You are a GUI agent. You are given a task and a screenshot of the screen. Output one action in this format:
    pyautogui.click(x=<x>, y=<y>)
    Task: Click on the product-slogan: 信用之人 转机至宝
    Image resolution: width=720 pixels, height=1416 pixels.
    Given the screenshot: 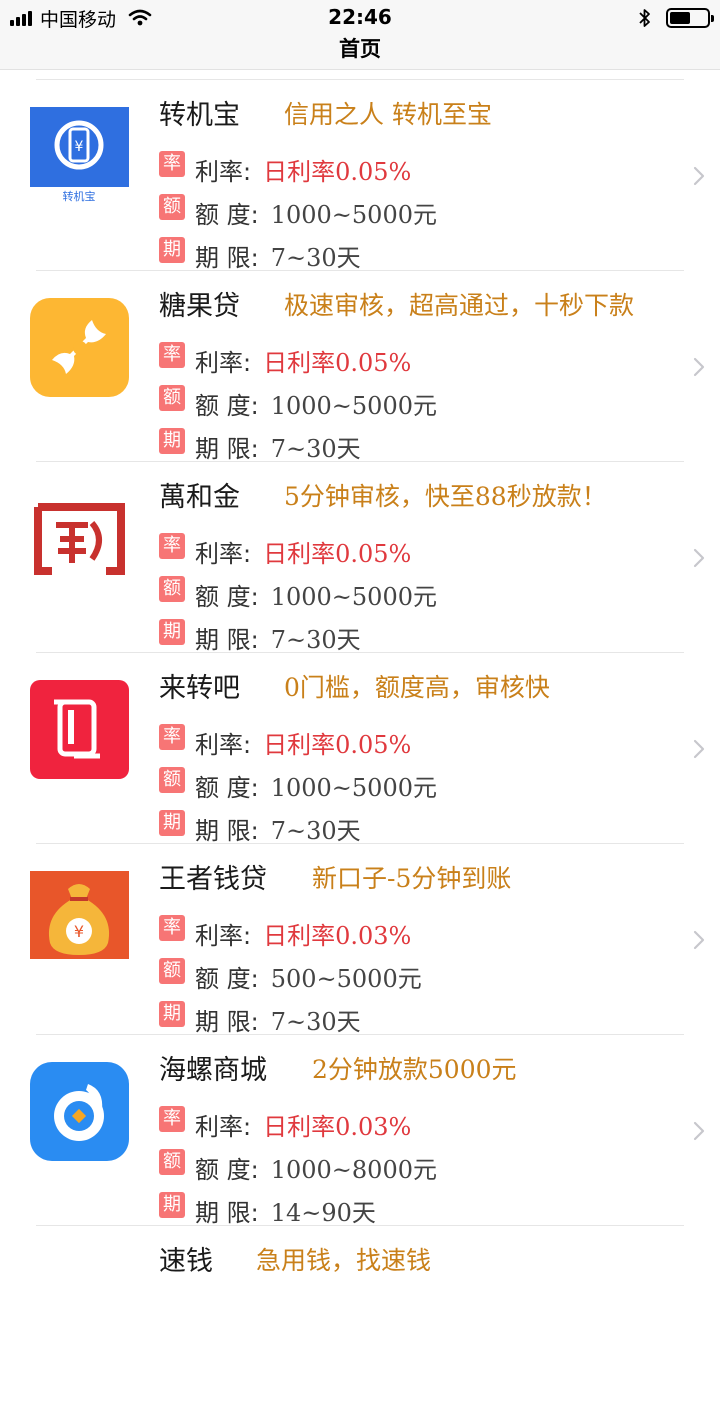 What is the action you would take?
    pyautogui.click(x=388, y=114)
    